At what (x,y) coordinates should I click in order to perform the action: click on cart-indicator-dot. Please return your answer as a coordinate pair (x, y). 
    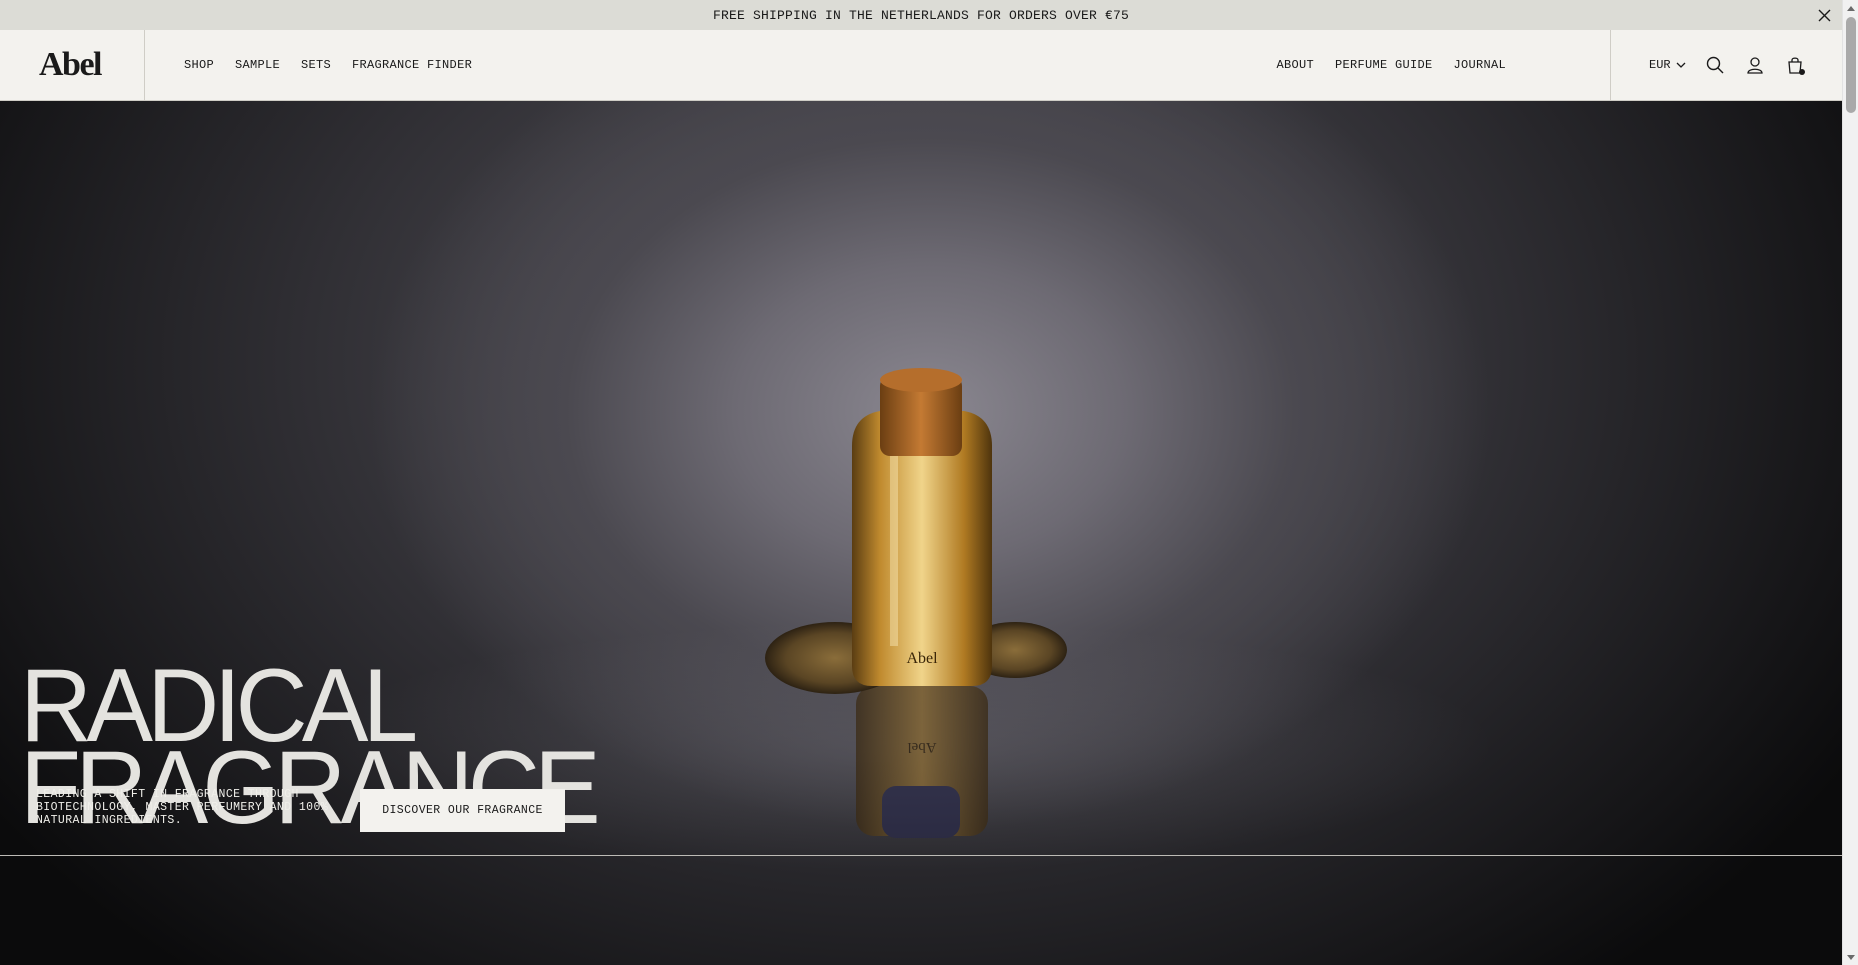
    Looking at the image, I should click on (1801, 72).